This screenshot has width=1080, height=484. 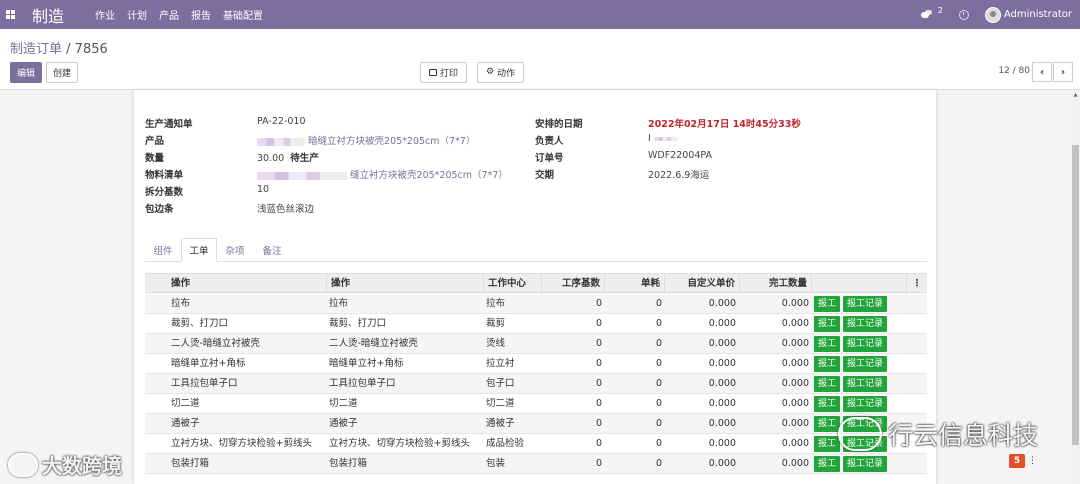 What do you see at coordinates (992, 14) in the screenshot?
I see `avatar` at bounding box center [992, 14].